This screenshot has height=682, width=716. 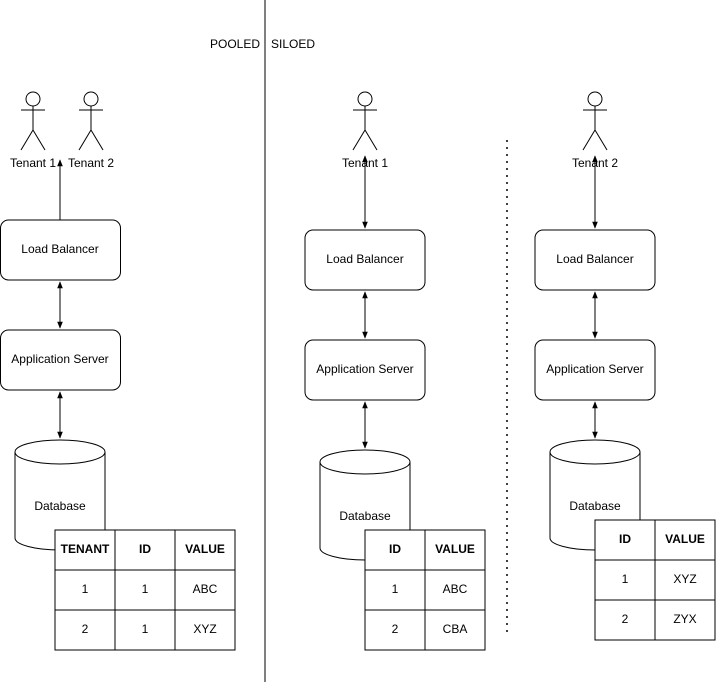 I want to click on silo-table: ID VALUE 1 ABC 2 CBA, so click(x=425, y=590).